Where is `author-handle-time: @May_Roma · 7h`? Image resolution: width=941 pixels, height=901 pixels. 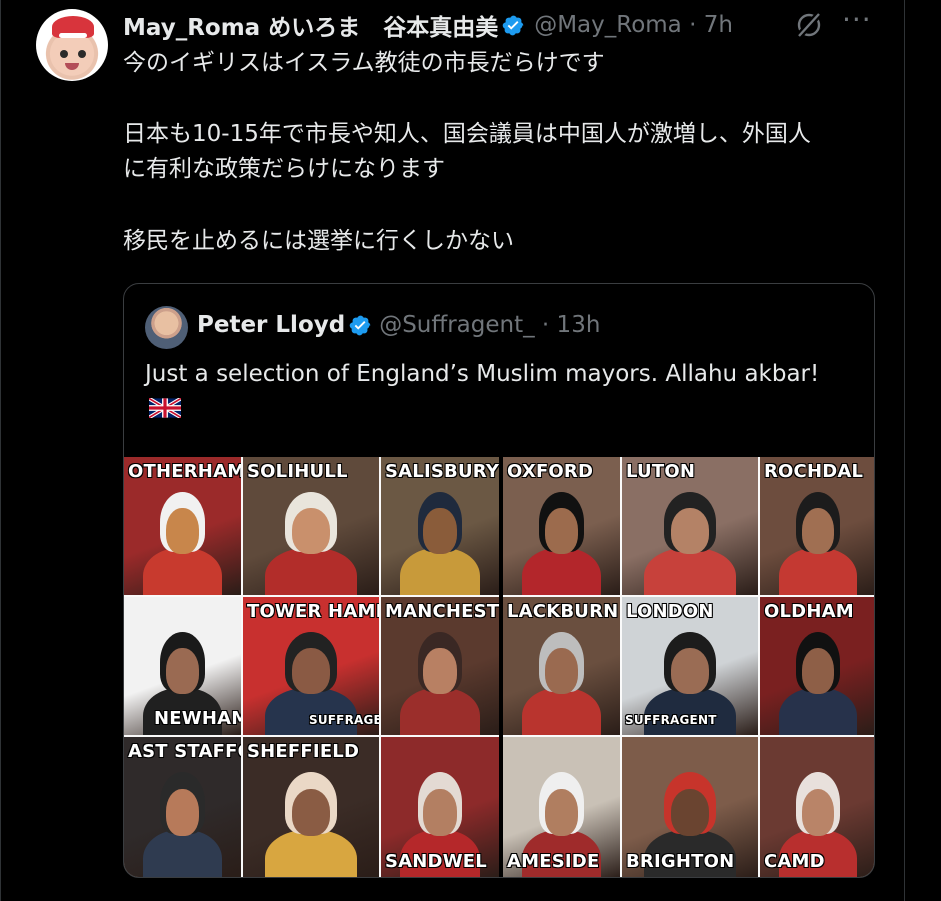
author-handle-time: @May_Roma · 7h is located at coordinates (633, 25).